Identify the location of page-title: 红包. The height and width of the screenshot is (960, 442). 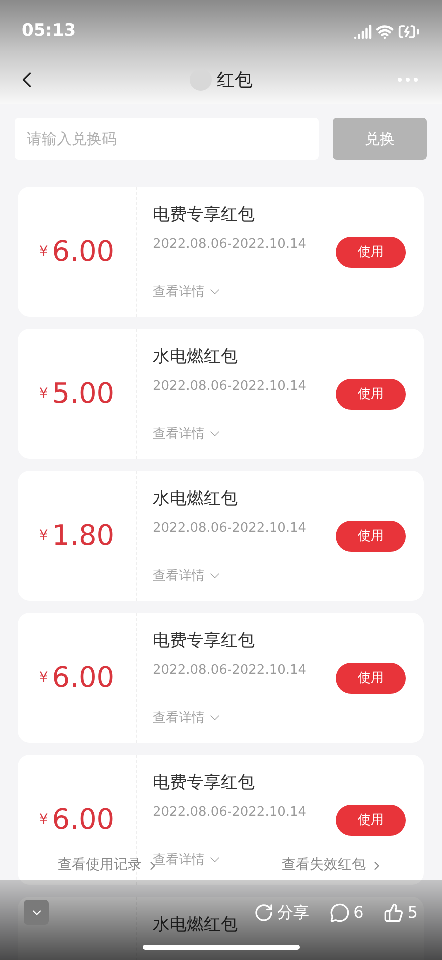
(235, 80).